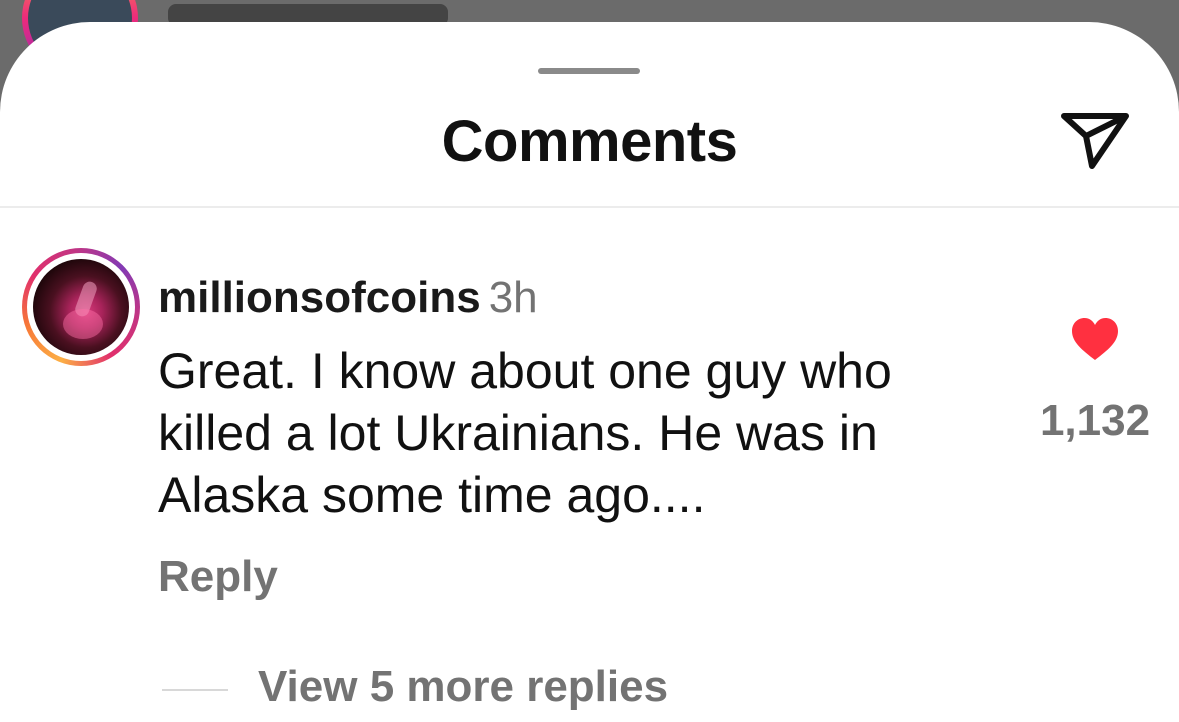 This screenshot has height=722, width=1179. Describe the element at coordinates (1095, 420) in the screenshot. I see `like-count: 1,132` at that location.